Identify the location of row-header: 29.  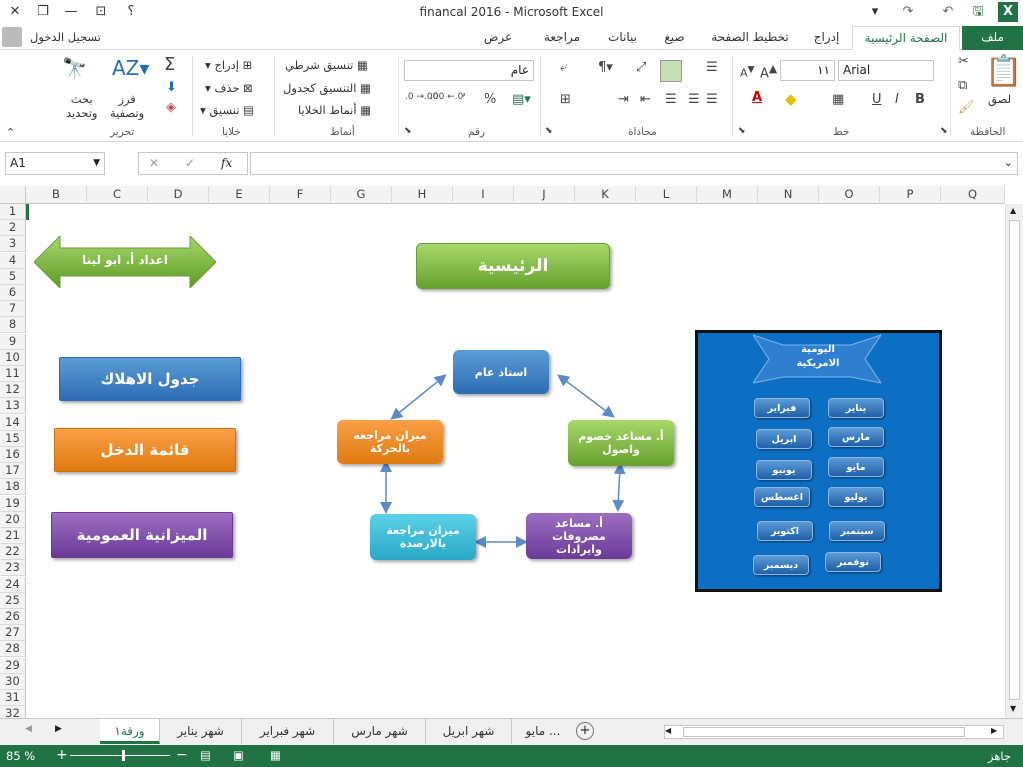
(13, 665).